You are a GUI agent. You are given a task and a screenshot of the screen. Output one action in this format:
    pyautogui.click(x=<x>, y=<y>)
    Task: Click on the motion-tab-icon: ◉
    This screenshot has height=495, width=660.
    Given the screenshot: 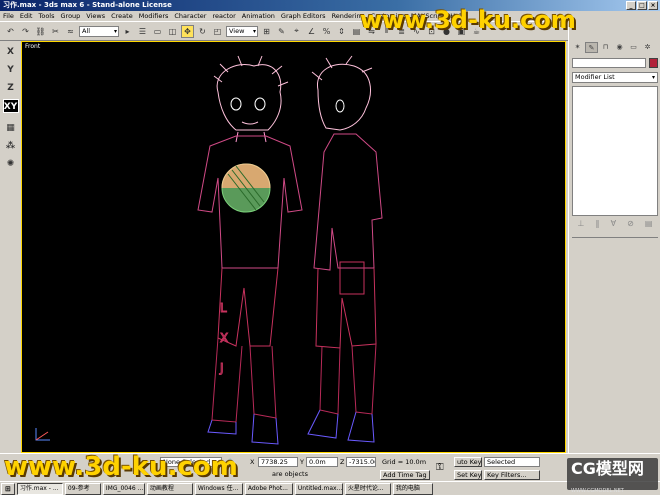 What is the action you would take?
    pyautogui.click(x=619, y=47)
    